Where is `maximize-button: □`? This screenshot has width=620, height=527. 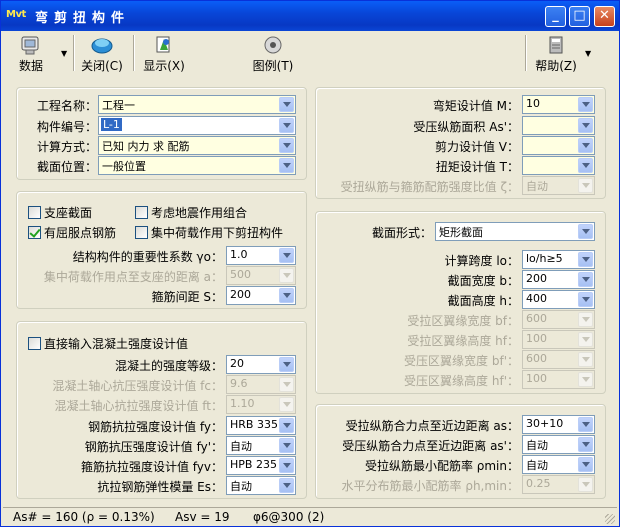 maximize-button: □ is located at coordinates (579, 16).